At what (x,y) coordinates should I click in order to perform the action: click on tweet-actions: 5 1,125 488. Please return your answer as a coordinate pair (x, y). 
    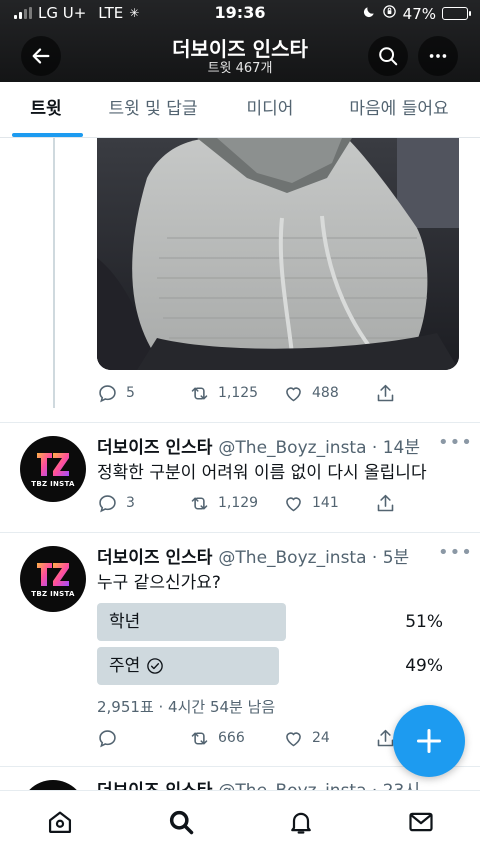
    Looking at the image, I should click on (252, 393).